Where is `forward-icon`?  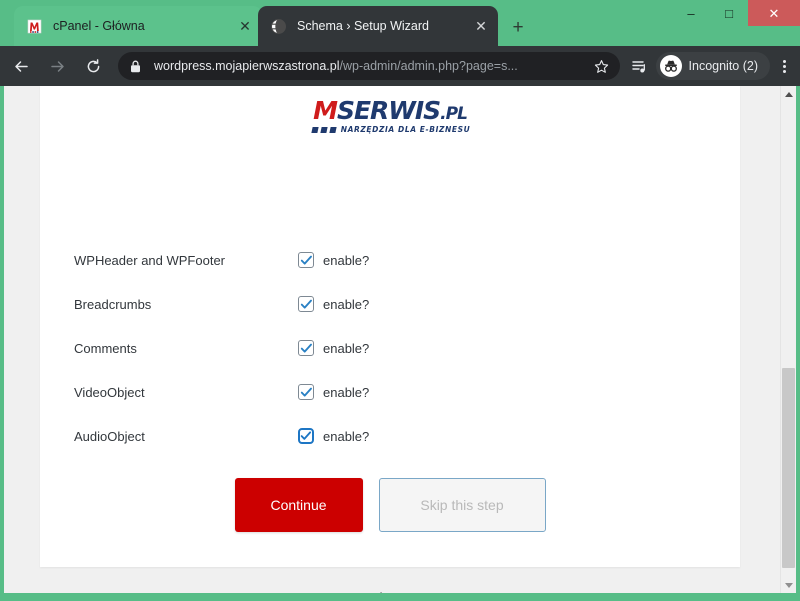
forward-icon is located at coordinates (57, 66).